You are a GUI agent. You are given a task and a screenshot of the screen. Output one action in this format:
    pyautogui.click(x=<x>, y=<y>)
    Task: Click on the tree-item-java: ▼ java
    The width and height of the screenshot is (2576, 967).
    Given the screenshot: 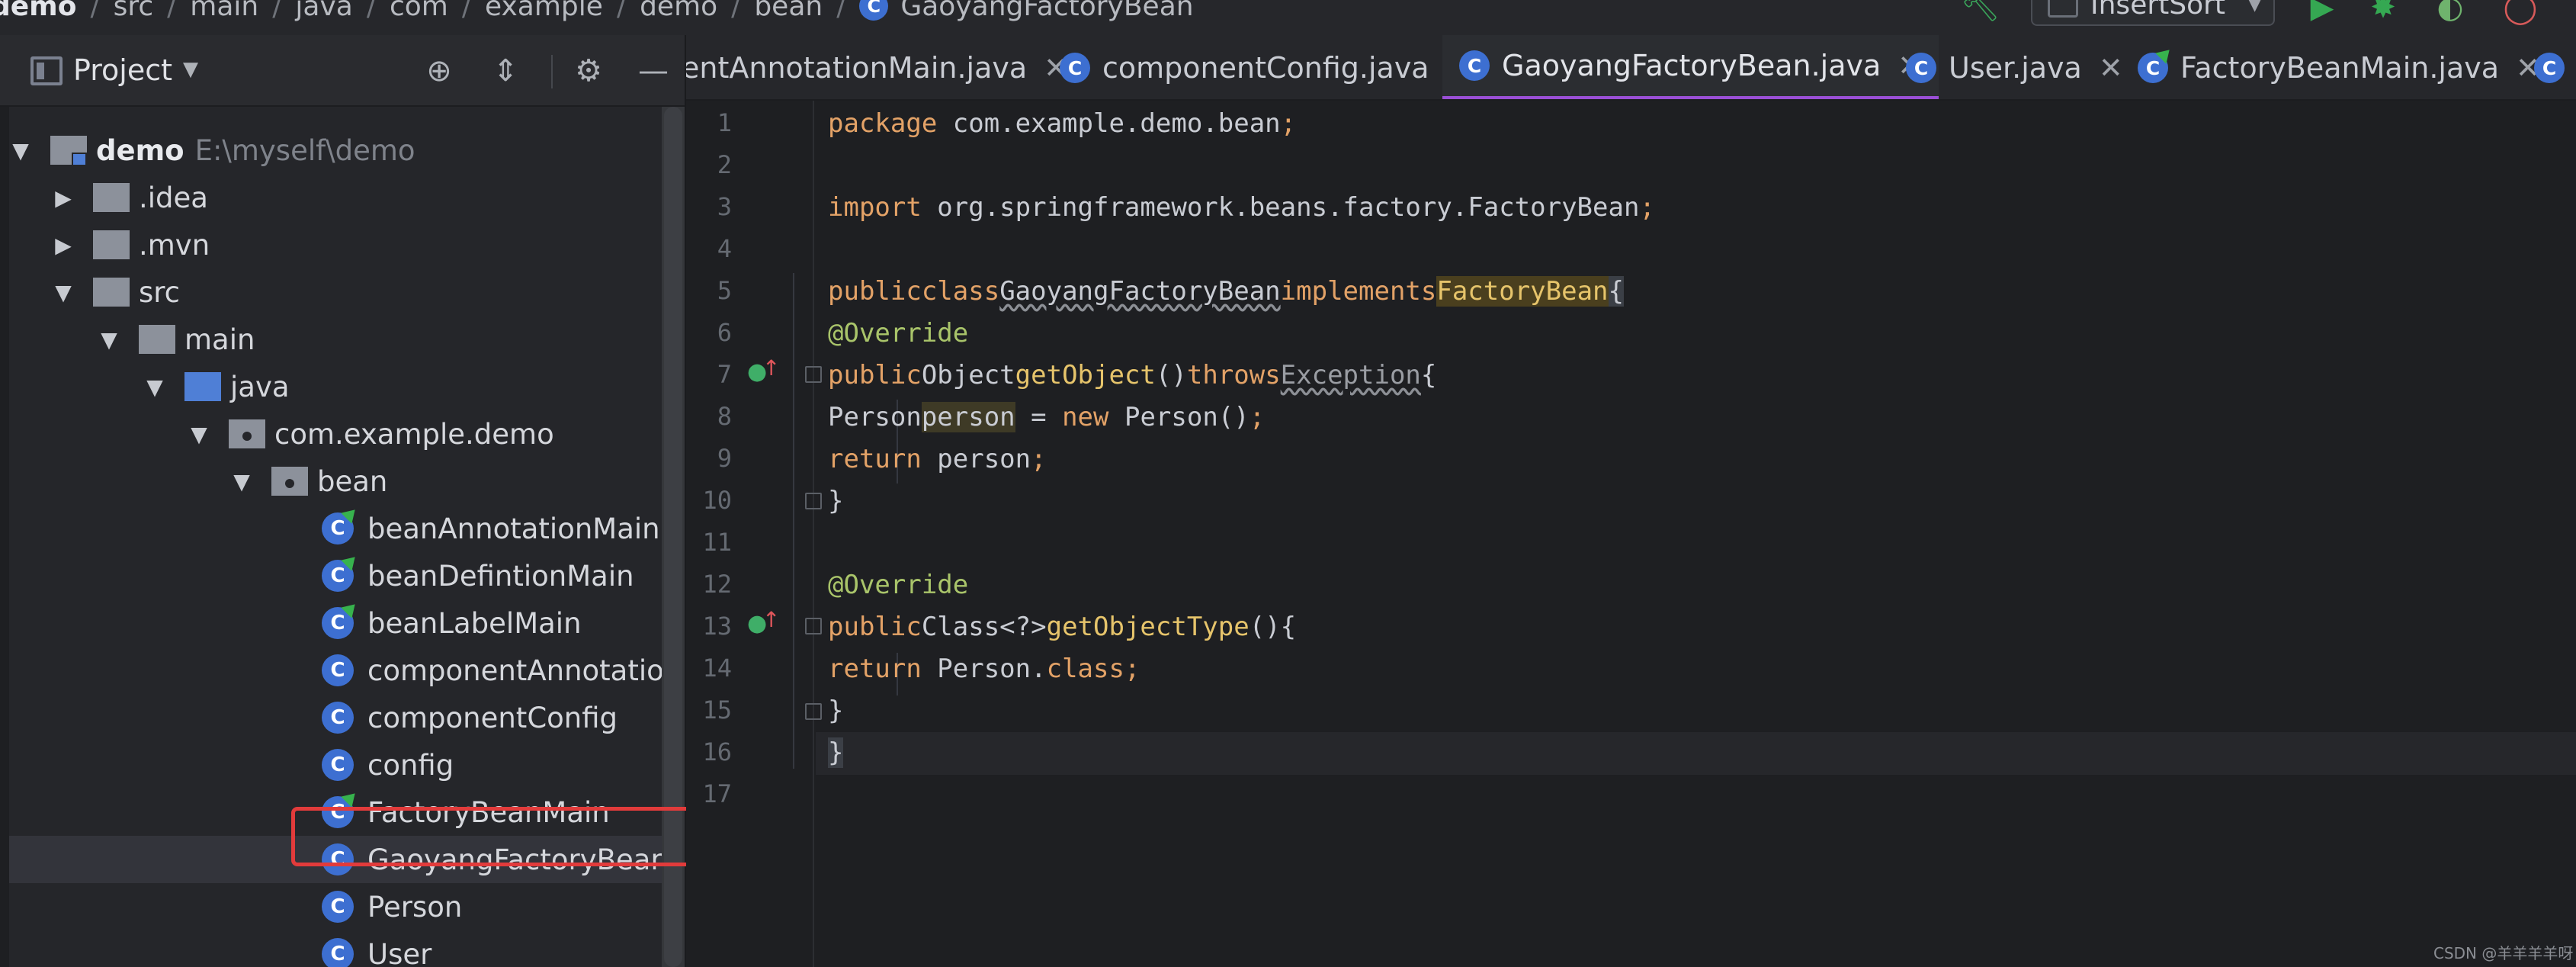 What is the action you would take?
    pyautogui.click(x=335, y=386)
    